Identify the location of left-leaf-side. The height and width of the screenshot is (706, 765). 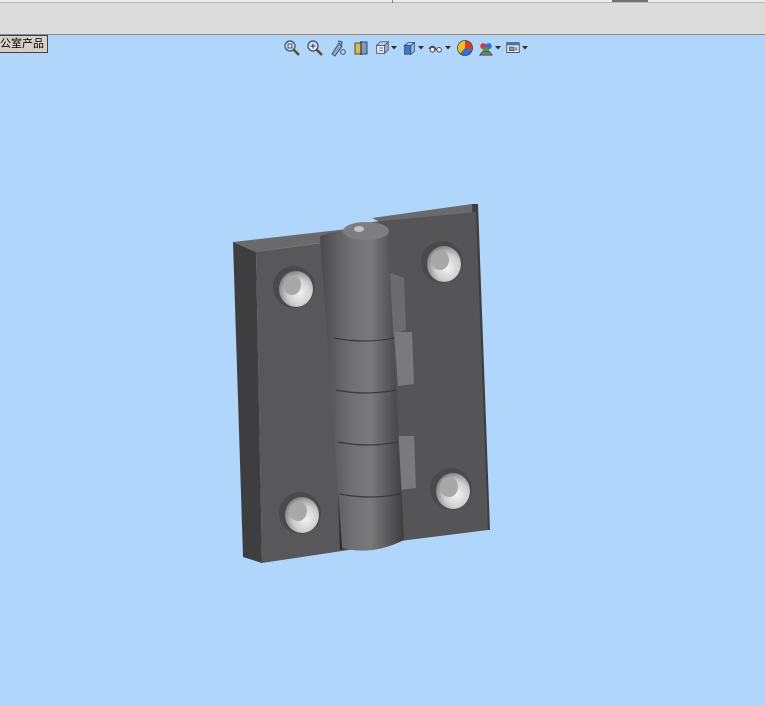
(247, 402).